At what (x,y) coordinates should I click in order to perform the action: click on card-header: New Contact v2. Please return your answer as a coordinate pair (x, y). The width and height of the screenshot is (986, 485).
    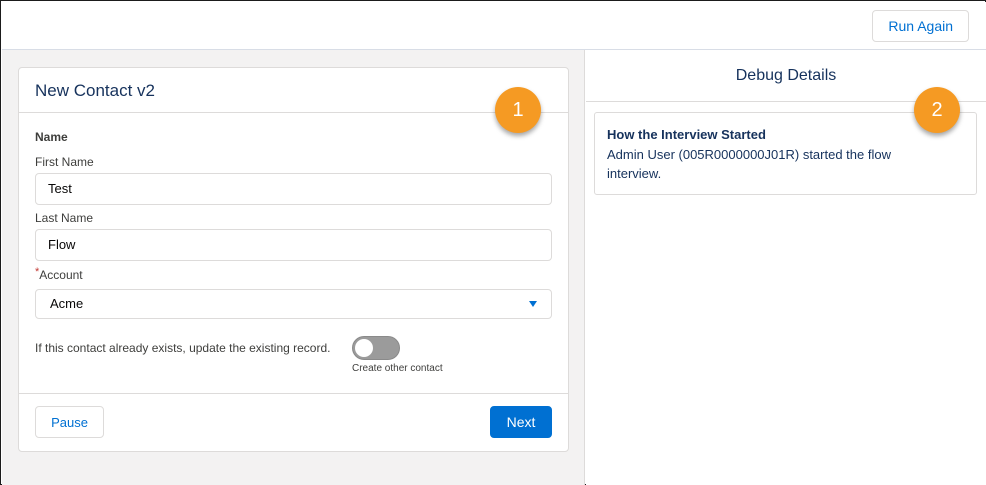
    Looking at the image, I should click on (293, 90).